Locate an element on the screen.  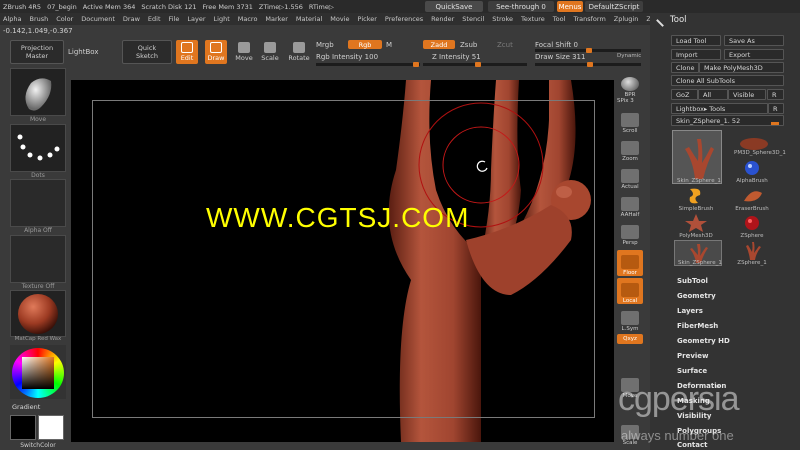
rgb-button: Rgb is located at coordinates (365, 44).